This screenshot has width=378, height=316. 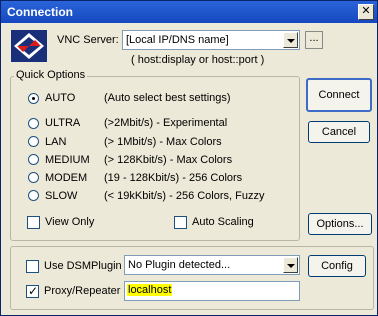 I want to click on connect-button: Connect, so click(x=339, y=95).